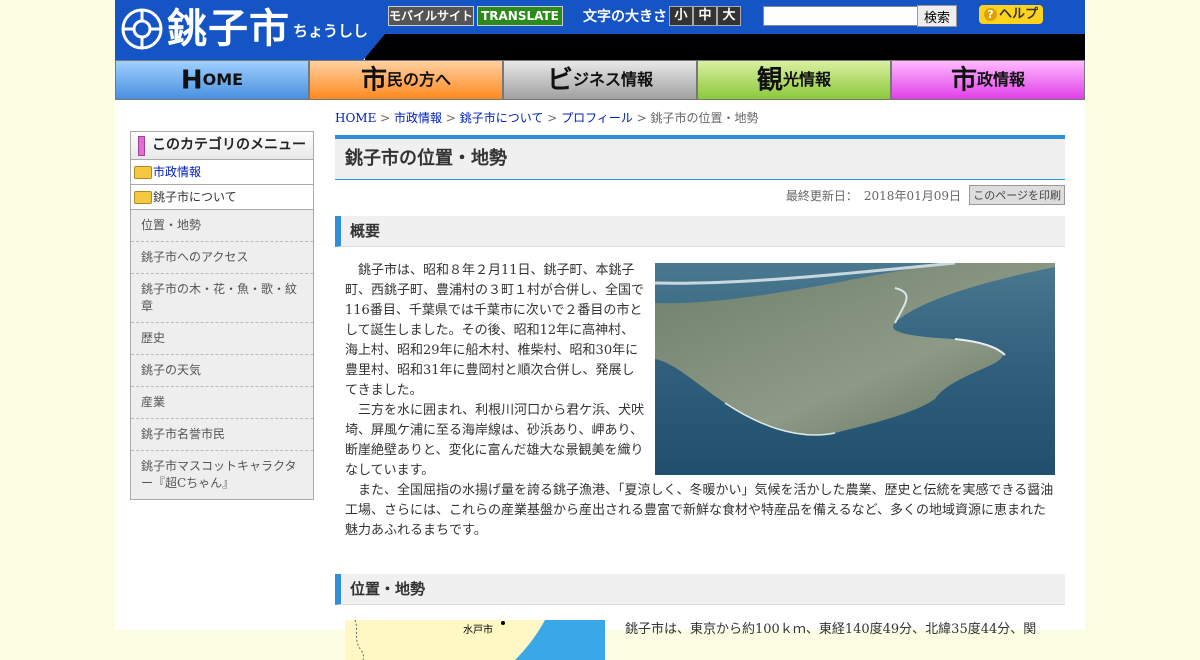  I want to click on nav-citizens-label: 民の方へ, so click(419, 79).